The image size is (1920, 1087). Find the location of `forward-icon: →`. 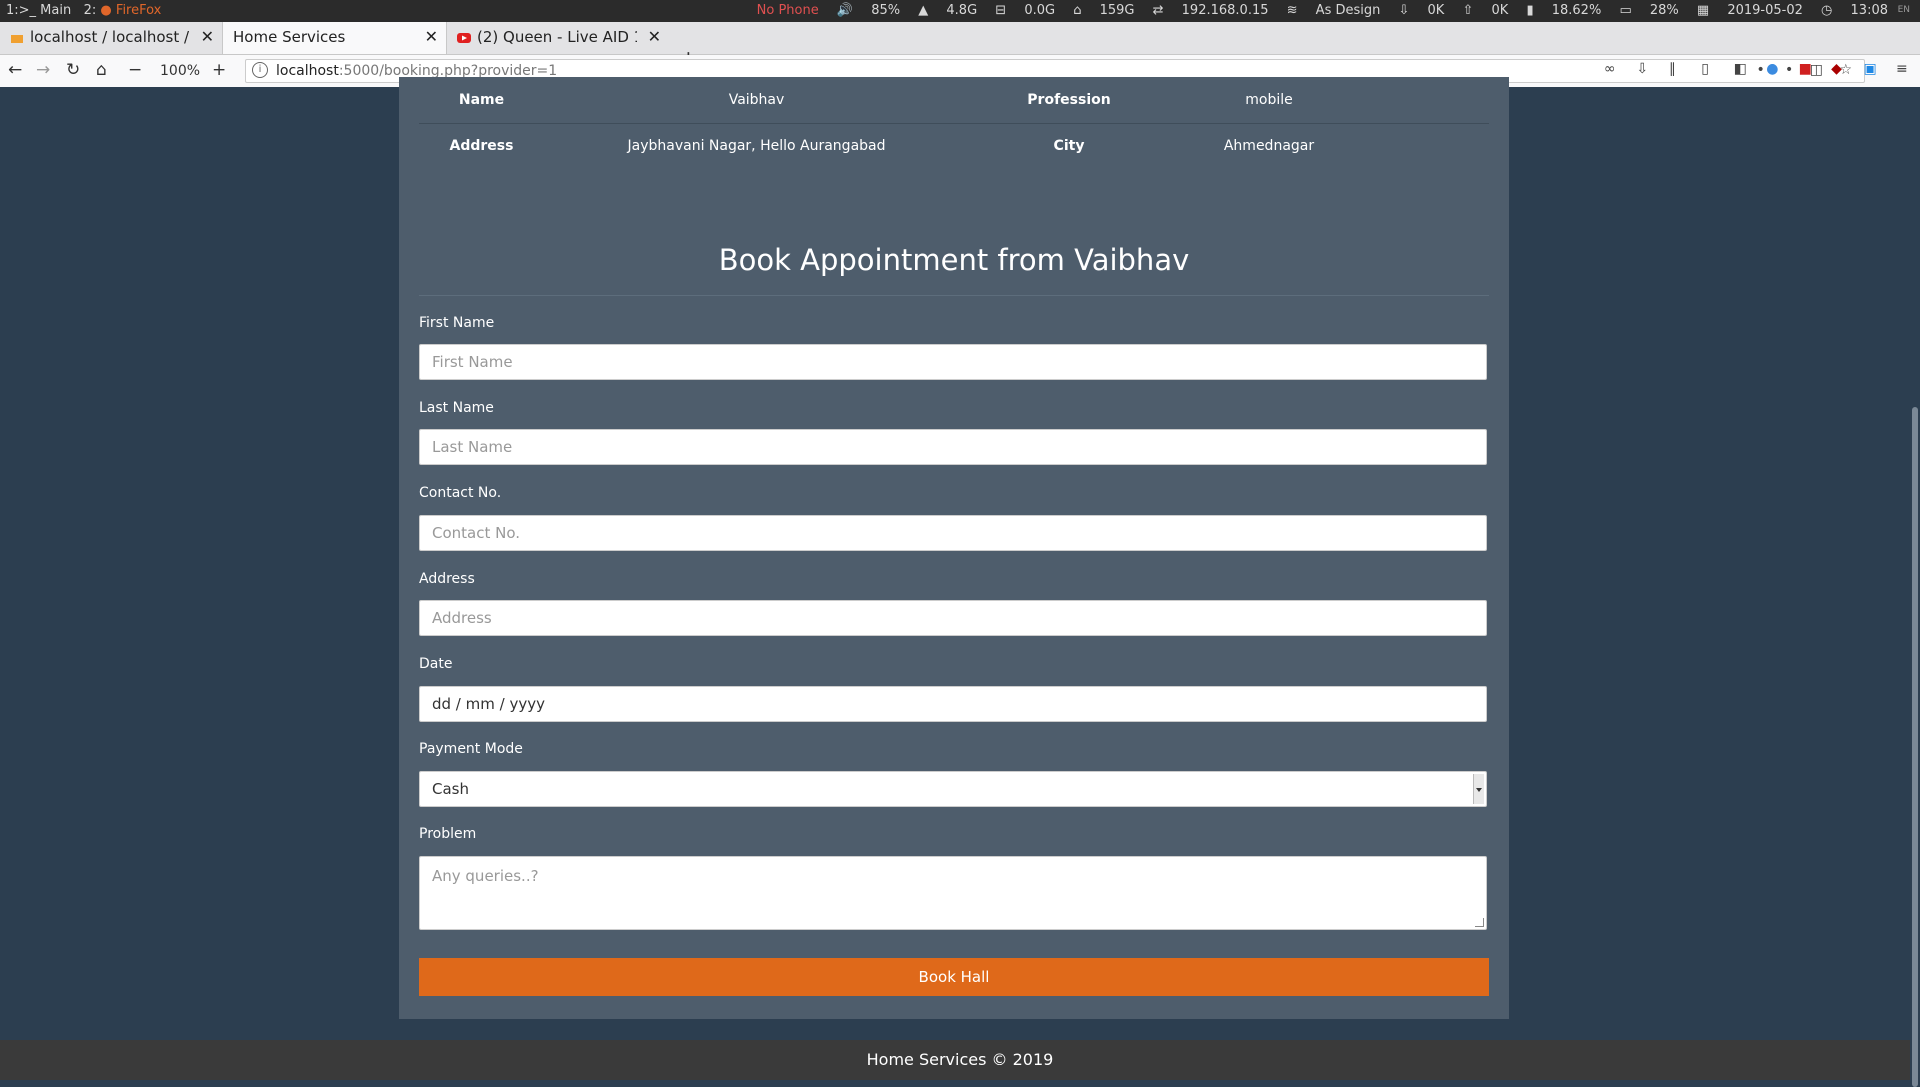

forward-icon: → is located at coordinates (43, 70).